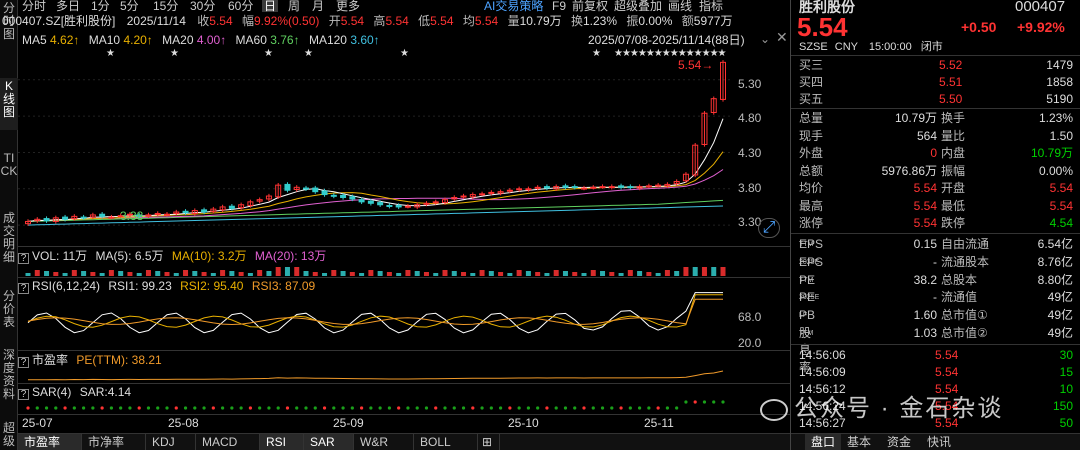  I want to click on collapse-icon: ⌄, so click(765, 39).